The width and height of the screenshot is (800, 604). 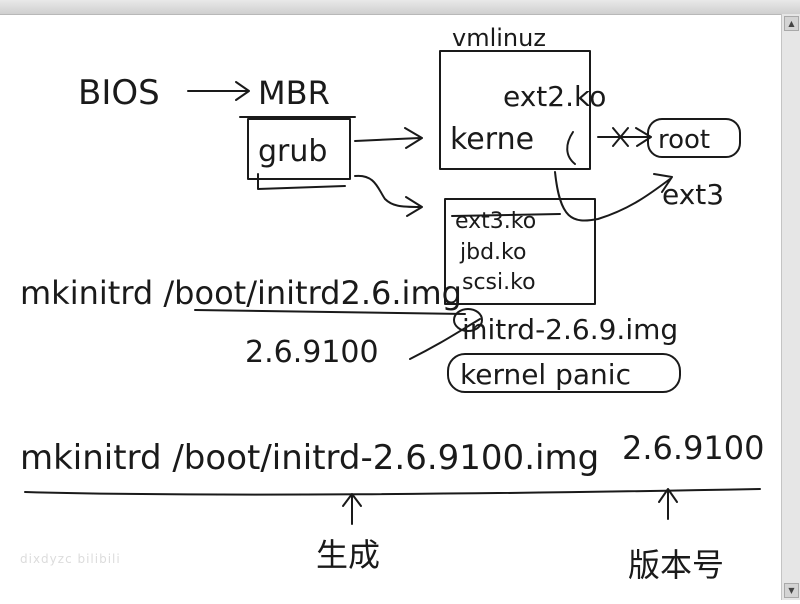 What do you see at coordinates (571, 148) in the screenshot?
I see `kernel-bracket` at bounding box center [571, 148].